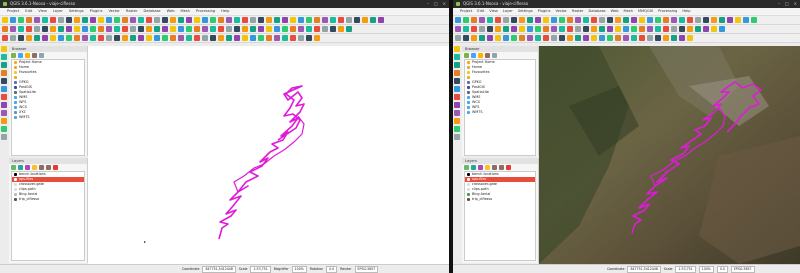 Image resolution: width=800 pixels, height=273 pixels. I want to click on menu-settings: Settings, so click(525, 11).